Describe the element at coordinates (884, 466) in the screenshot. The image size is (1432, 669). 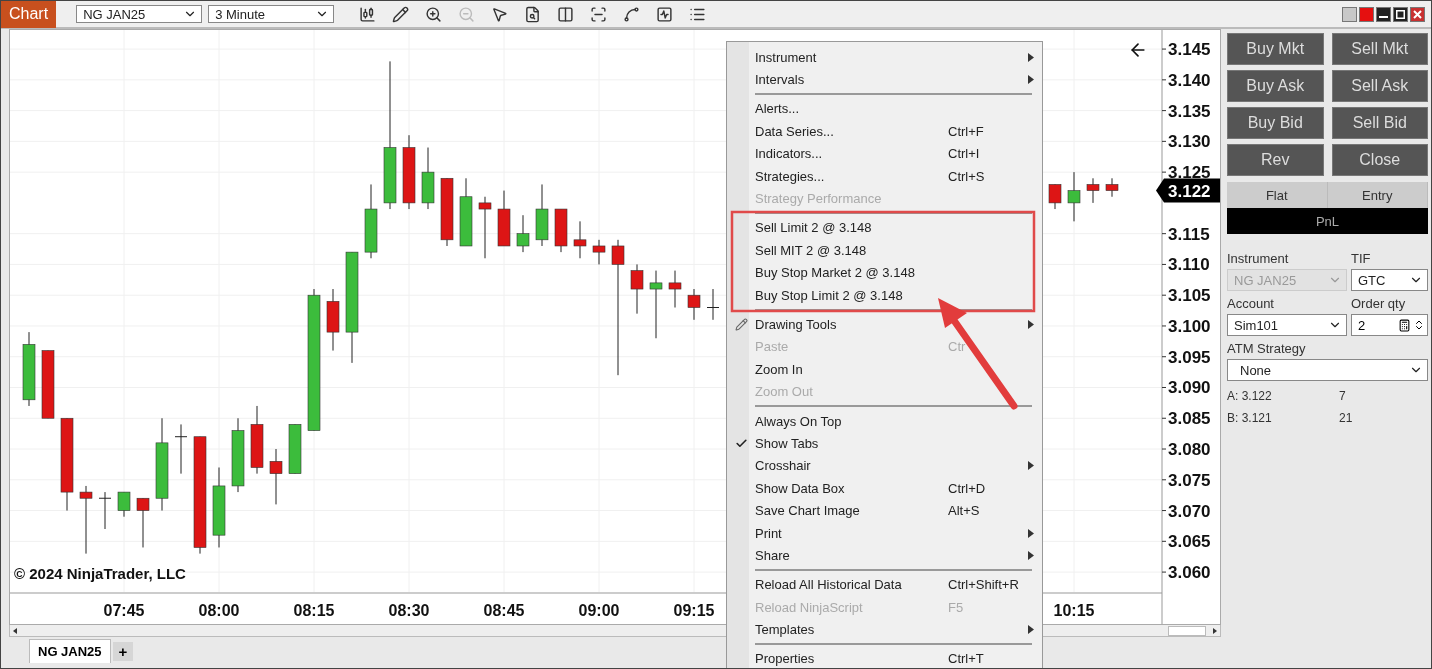
I see `menu-item: Crosshair` at that location.